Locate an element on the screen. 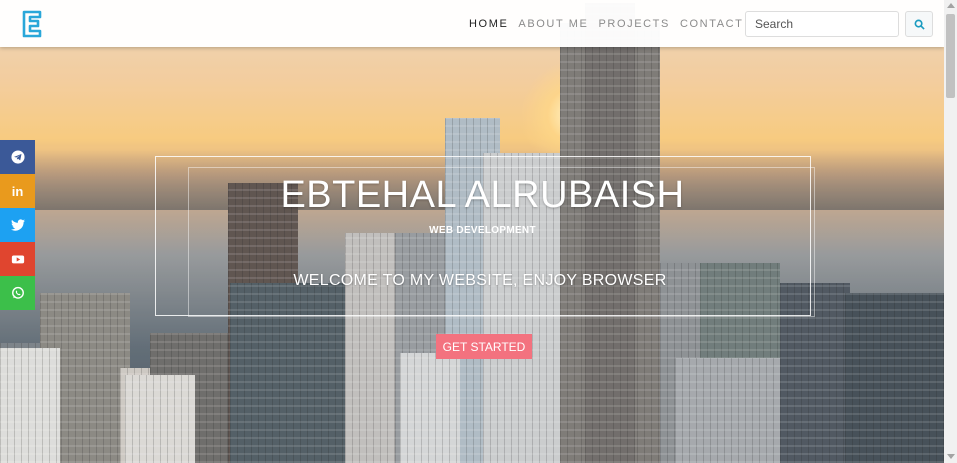  whatsapp-icon is located at coordinates (17, 292).